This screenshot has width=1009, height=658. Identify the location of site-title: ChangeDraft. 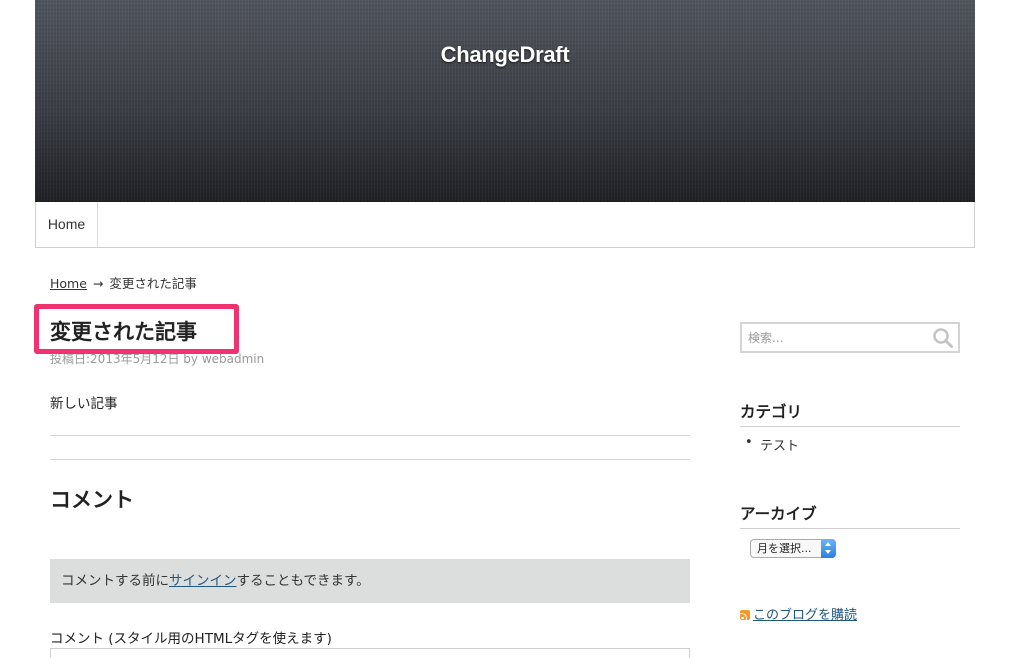
(505, 55).